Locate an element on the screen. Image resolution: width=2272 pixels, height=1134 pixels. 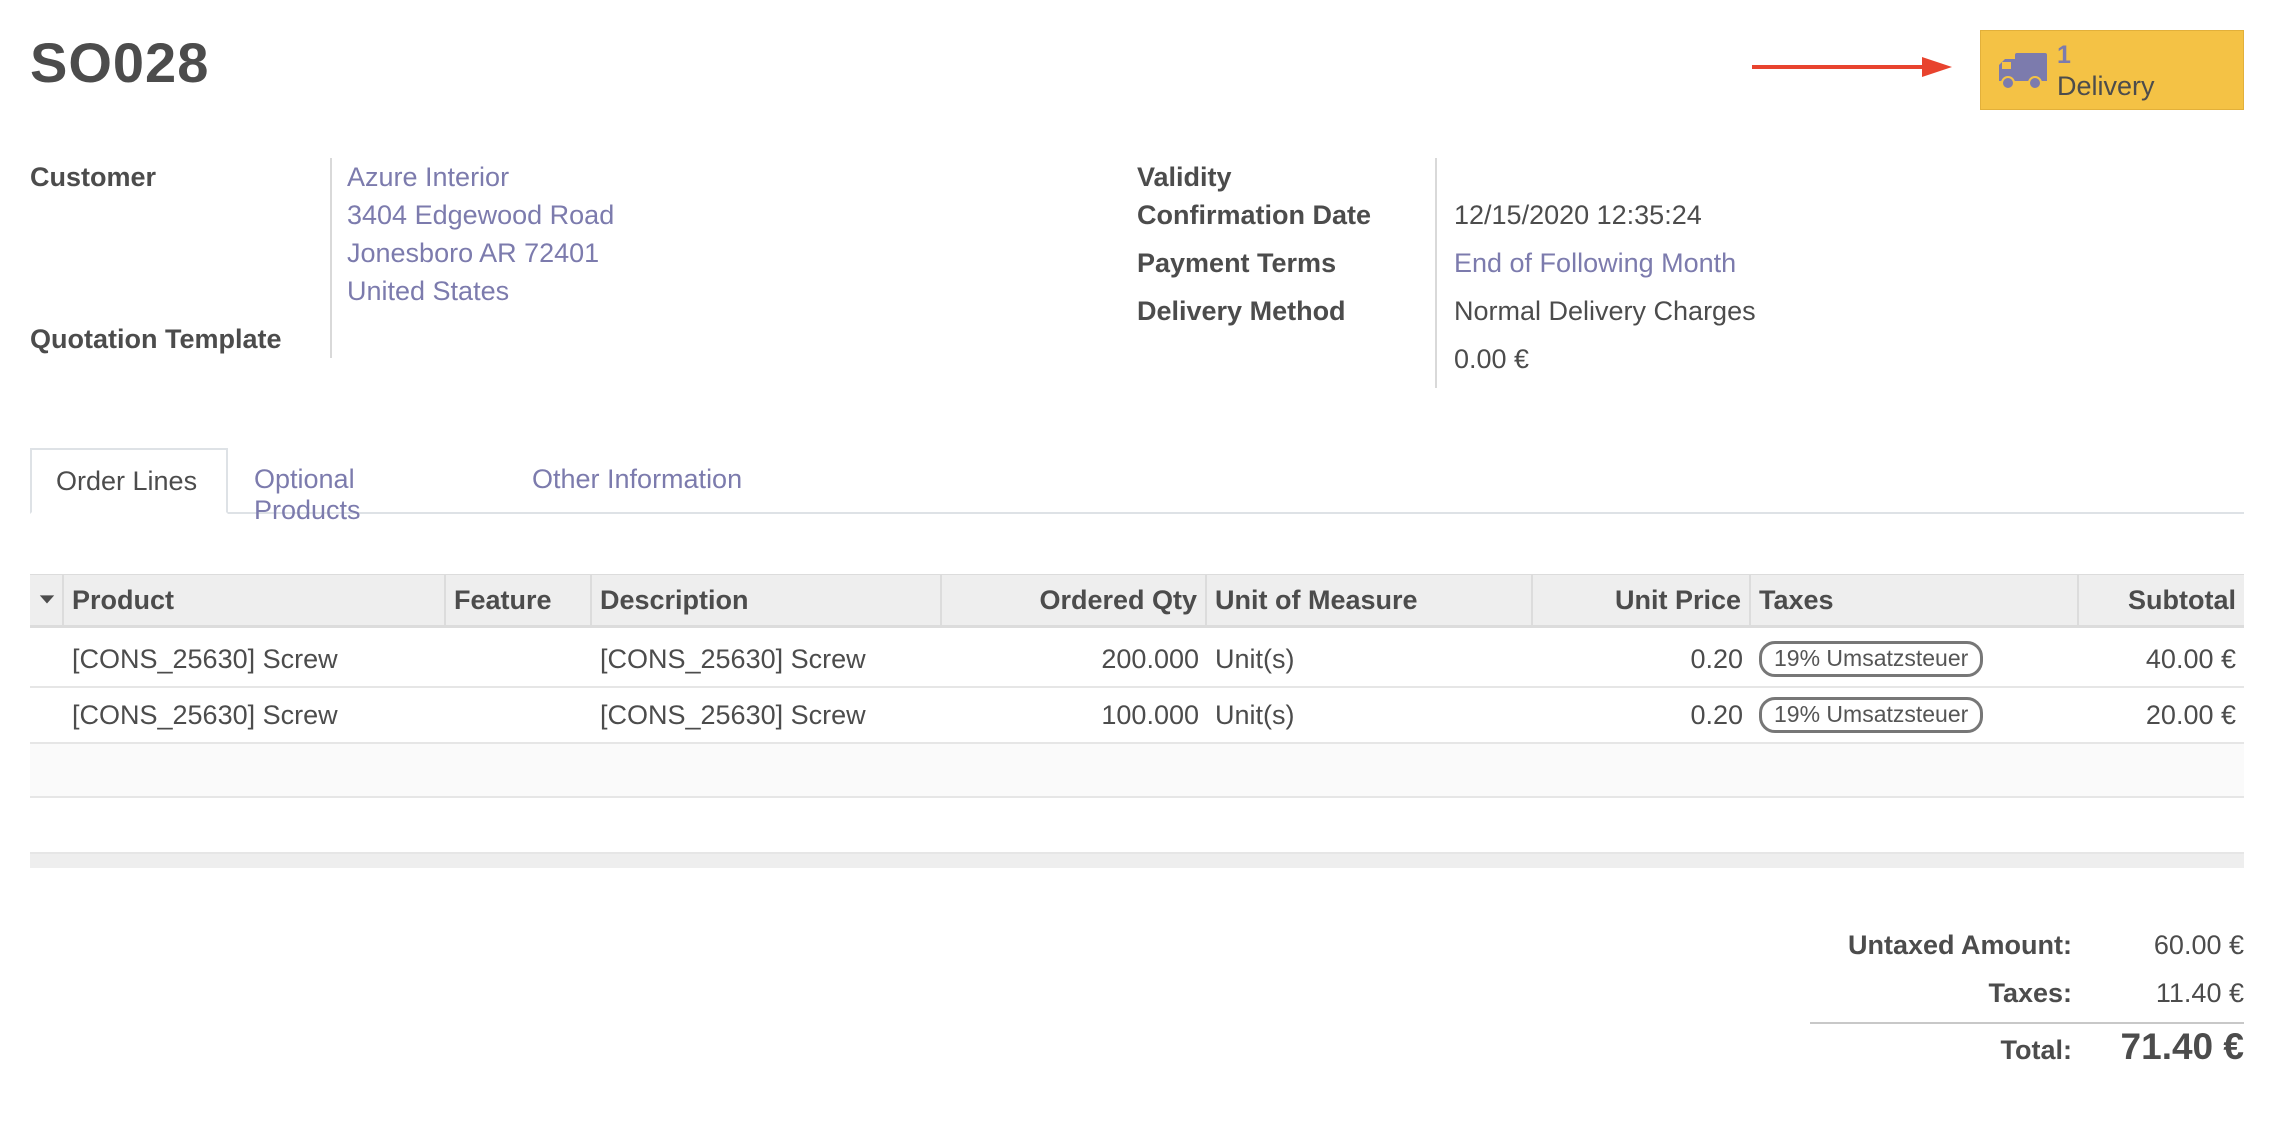
cell-subtotal: 20.00 € is located at coordinates (2190, 715).